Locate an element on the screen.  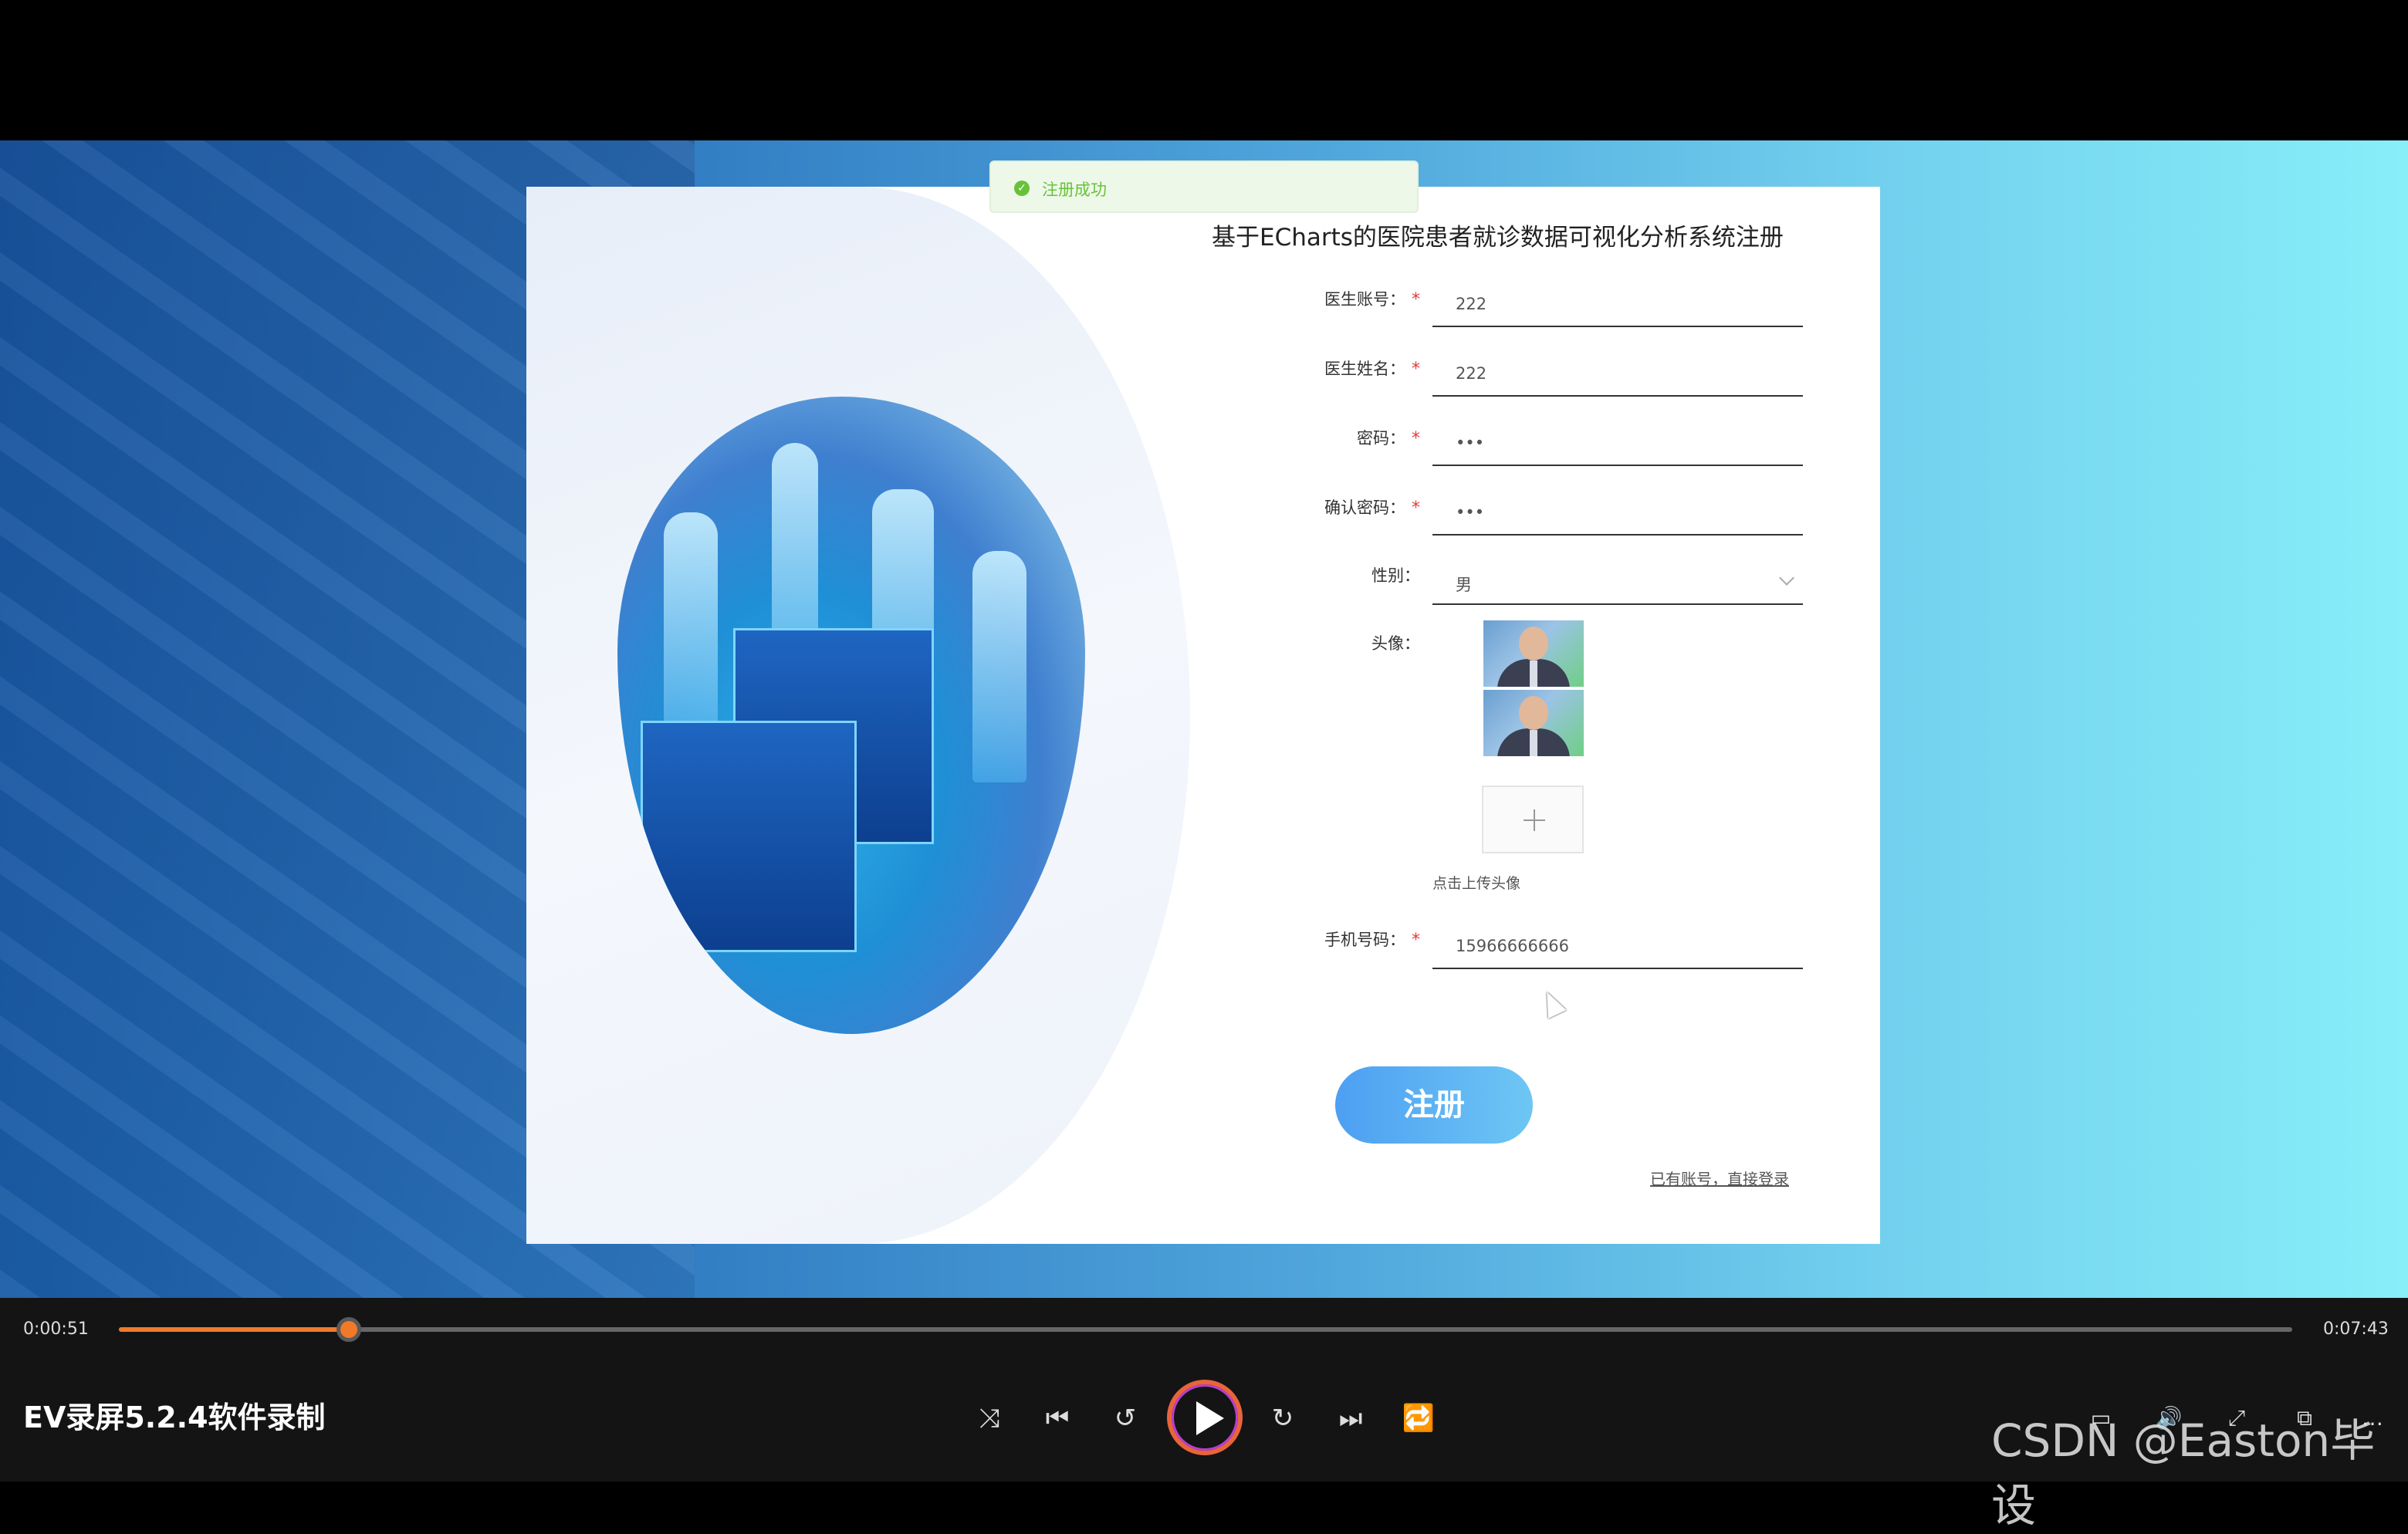
success-toast: ✓ 注册成功 is located at coordinates (1204, 186).